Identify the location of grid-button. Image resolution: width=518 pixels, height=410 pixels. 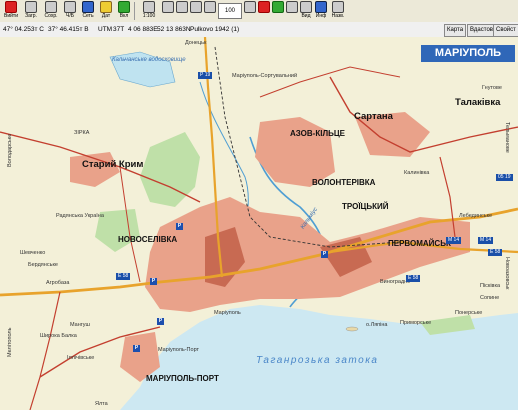
(292, 11).